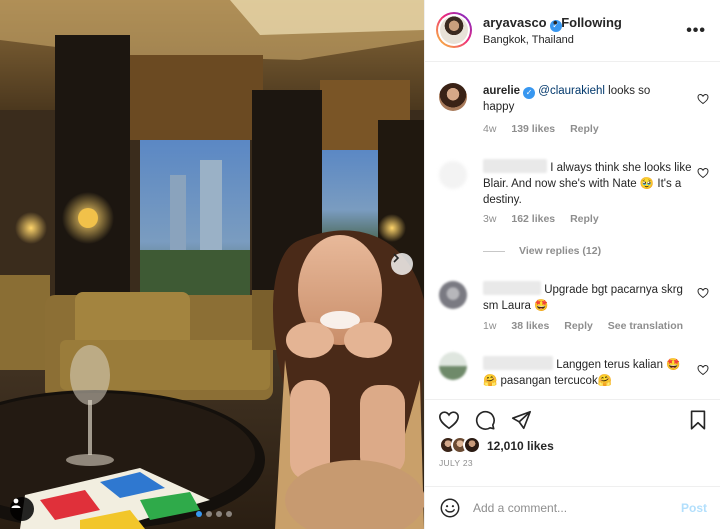 Image resolution: width=720 pixels, height=529 pixels. What do you see at coordinates (396, 258) in the screenshot?
I see `chevron-right-icon` at bounding box center [396, 258].